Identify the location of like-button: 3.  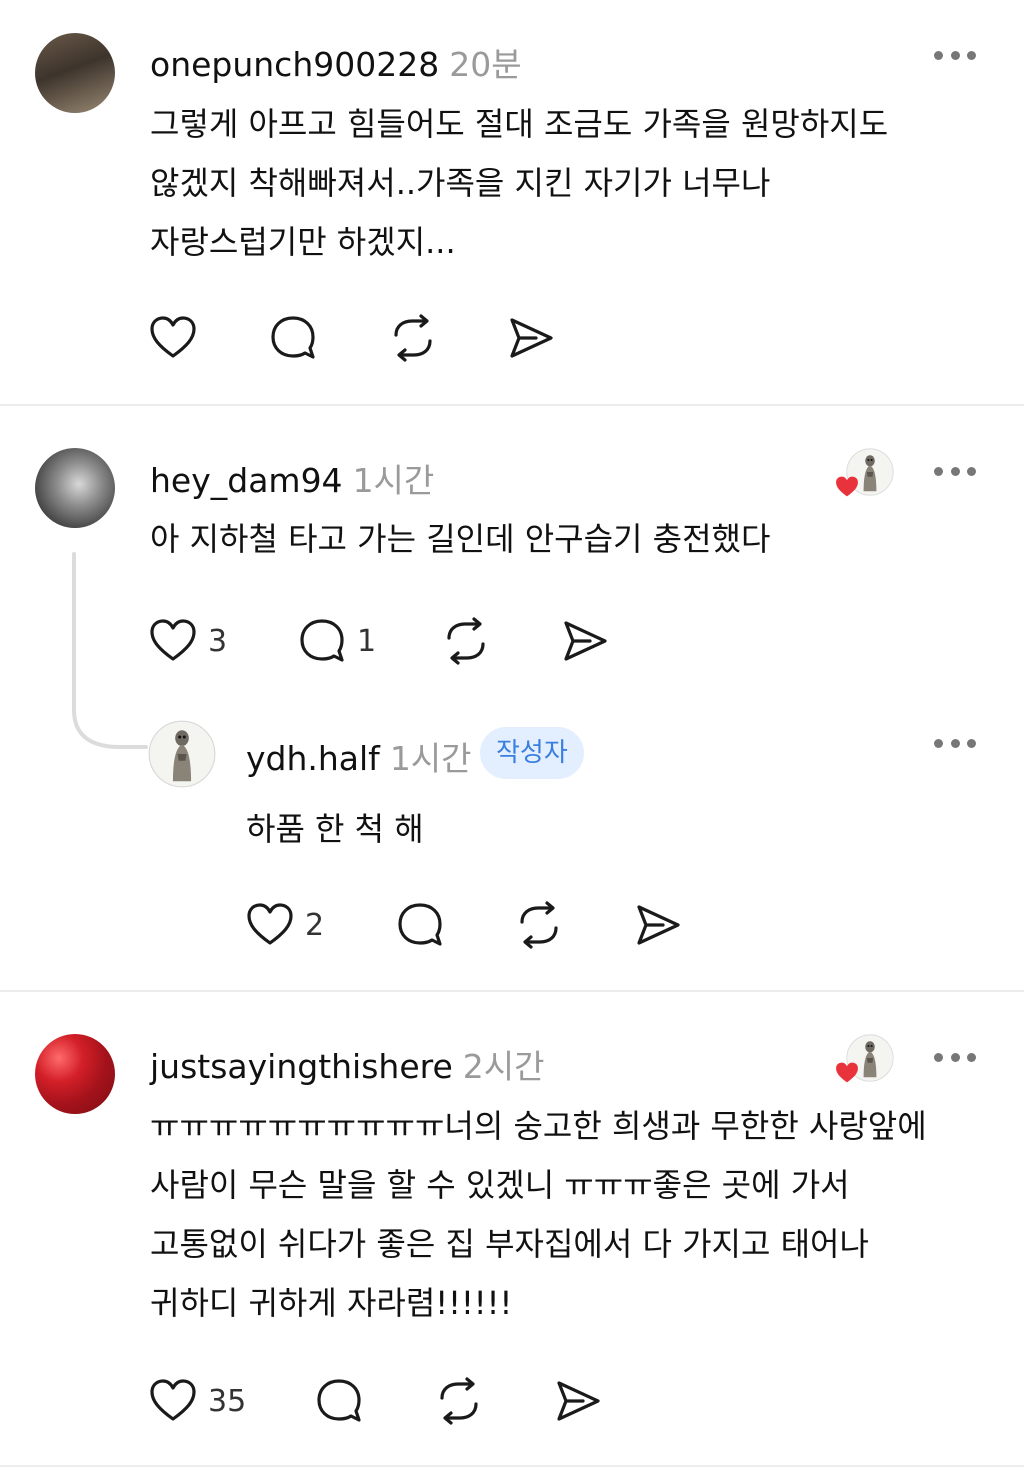
(187, 641).